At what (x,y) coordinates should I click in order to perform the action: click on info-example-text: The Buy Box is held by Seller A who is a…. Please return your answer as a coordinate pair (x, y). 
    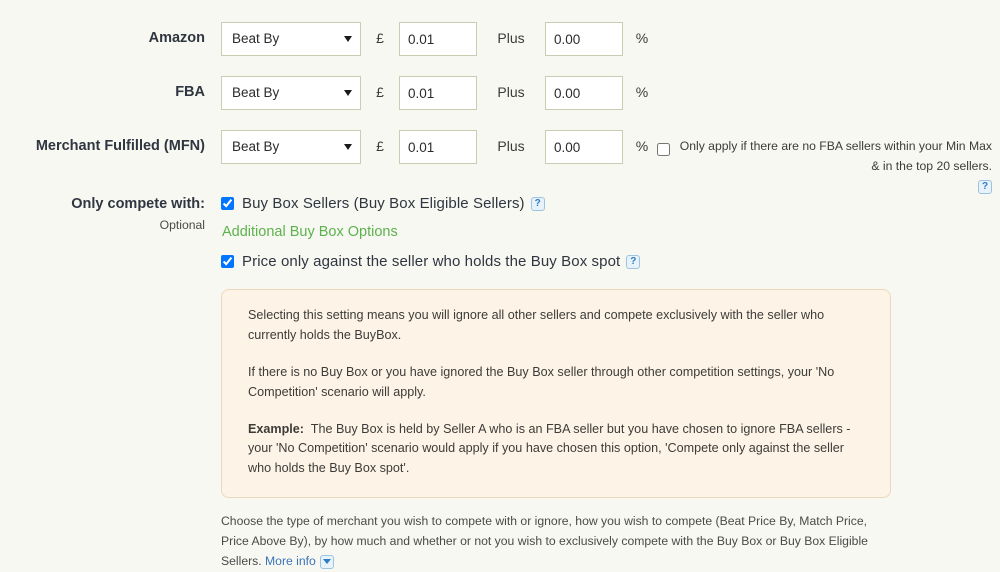
    Looking at the image, I should click on (549, 448).